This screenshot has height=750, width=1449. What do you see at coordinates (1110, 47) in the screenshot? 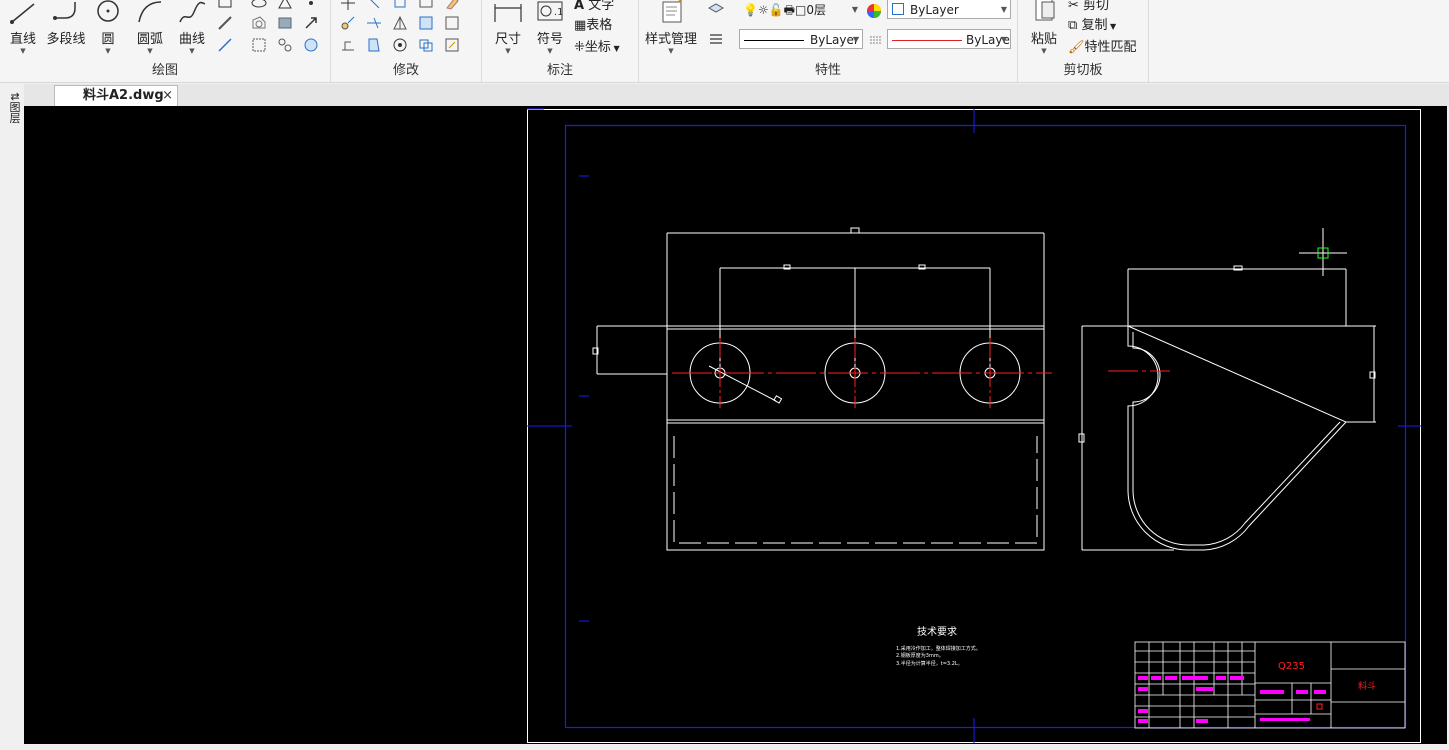
I see `match-properties-label: 特性匹配` at bounding box center [1110, 47].